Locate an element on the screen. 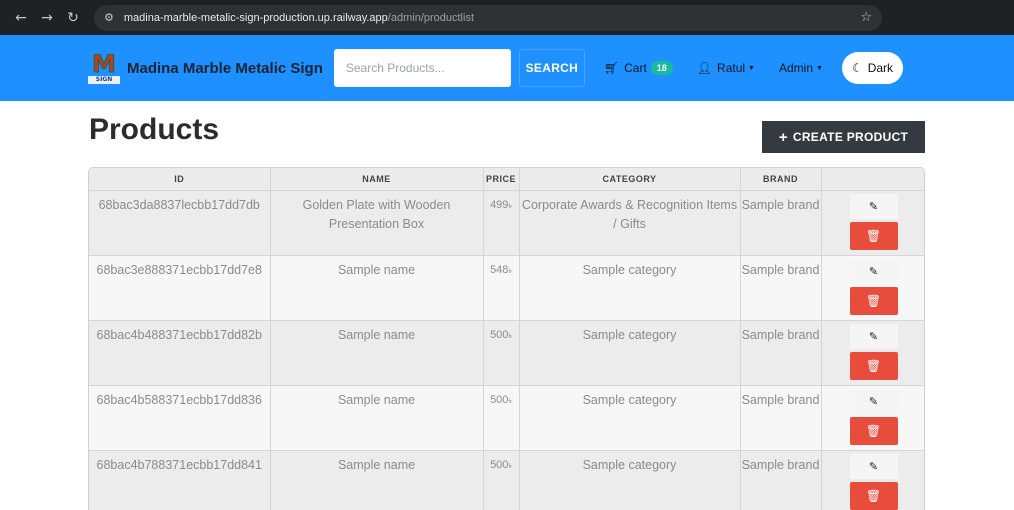 The image size is (1014, 510). header-name: NAME is located at coordinates (377, 179).